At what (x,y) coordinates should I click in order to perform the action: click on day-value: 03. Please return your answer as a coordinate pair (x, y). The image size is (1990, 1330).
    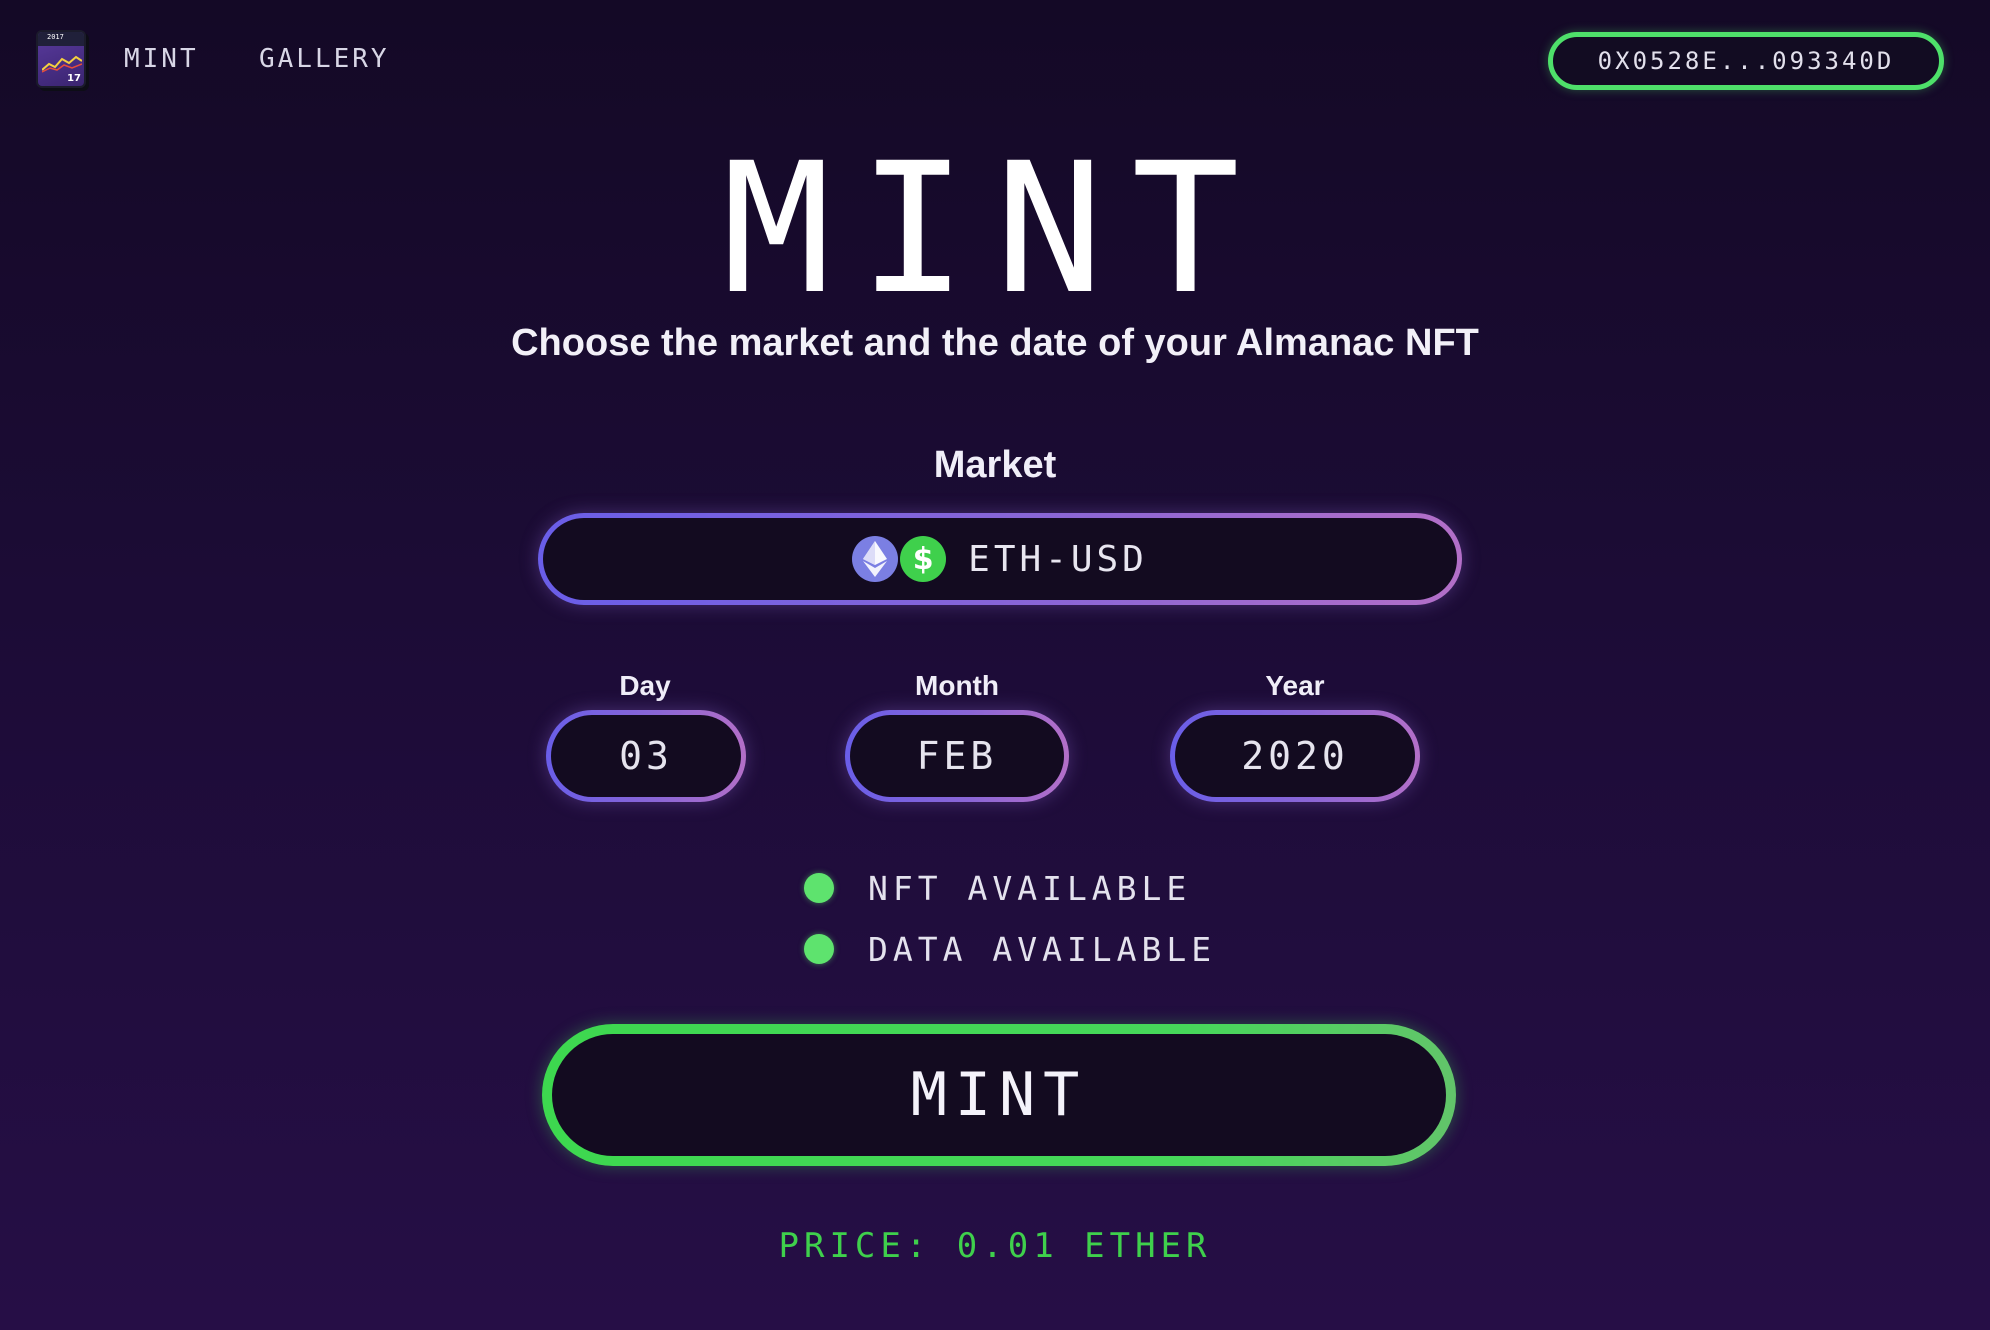
    Looking at the image, I should click on (646, 756).